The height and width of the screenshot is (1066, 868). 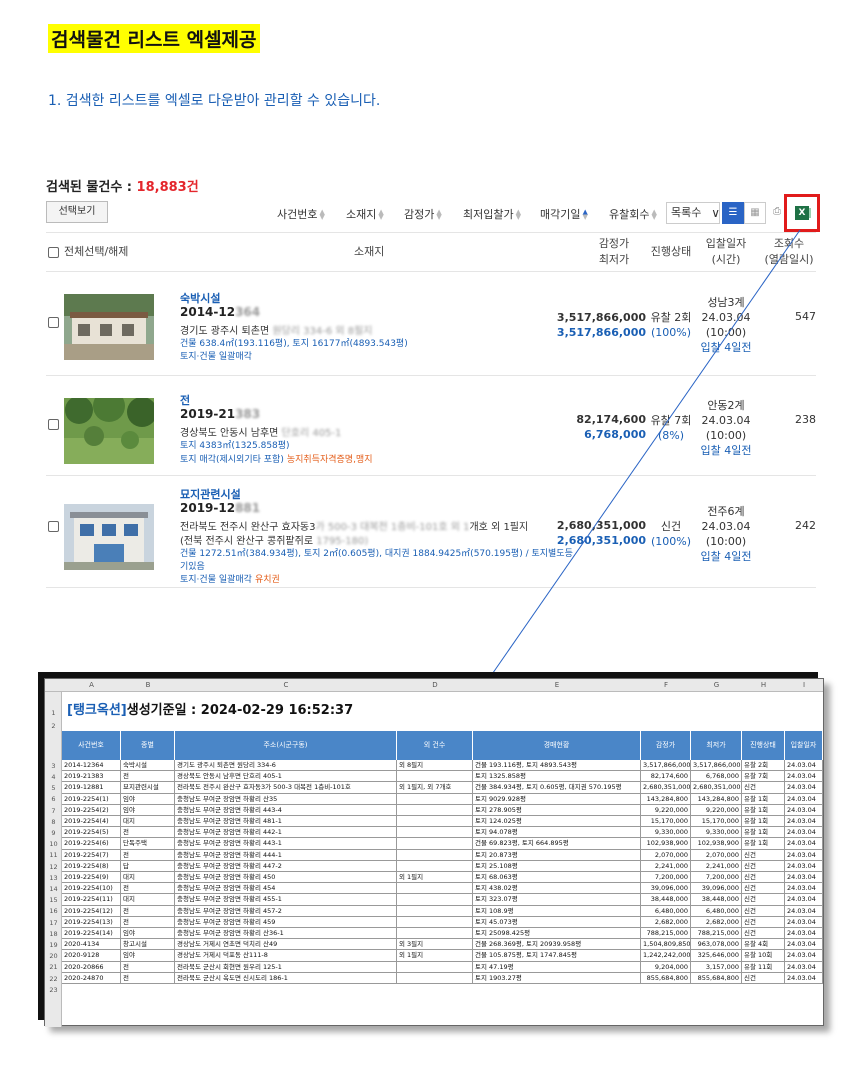 What do you see at coordinates (53, 877) in the screenshot?
I see `sheet-row-number: 13` at bounding box center [53, 877].